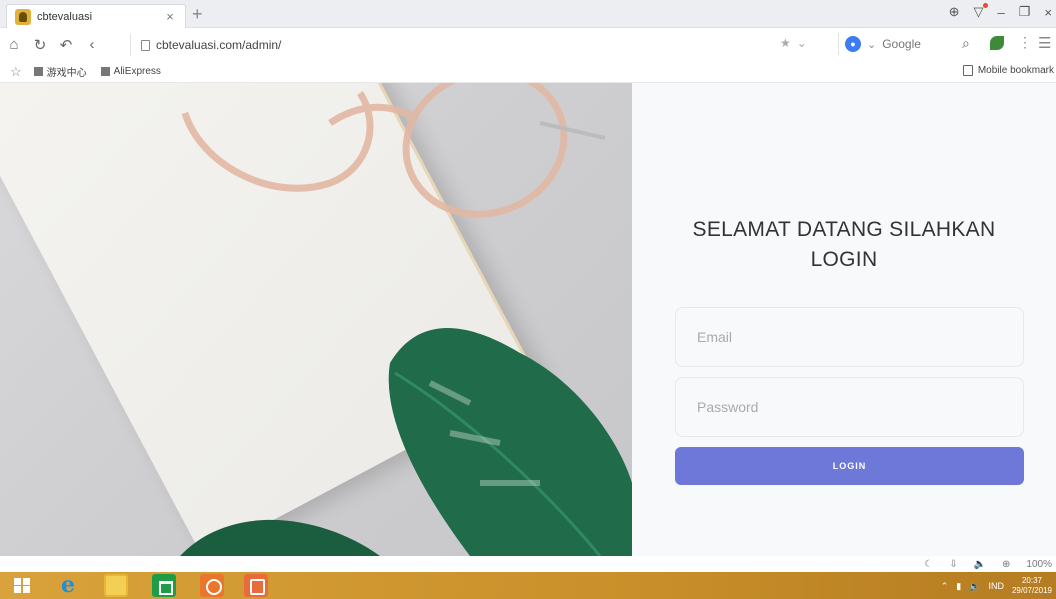 This screenshot has width=1056, height=599. Describe the element at coordinates (528, 564) in the screenshot. I see `browser-status-bar: ☾ ⇩ 🔈 ⊕ 100%` at that location.